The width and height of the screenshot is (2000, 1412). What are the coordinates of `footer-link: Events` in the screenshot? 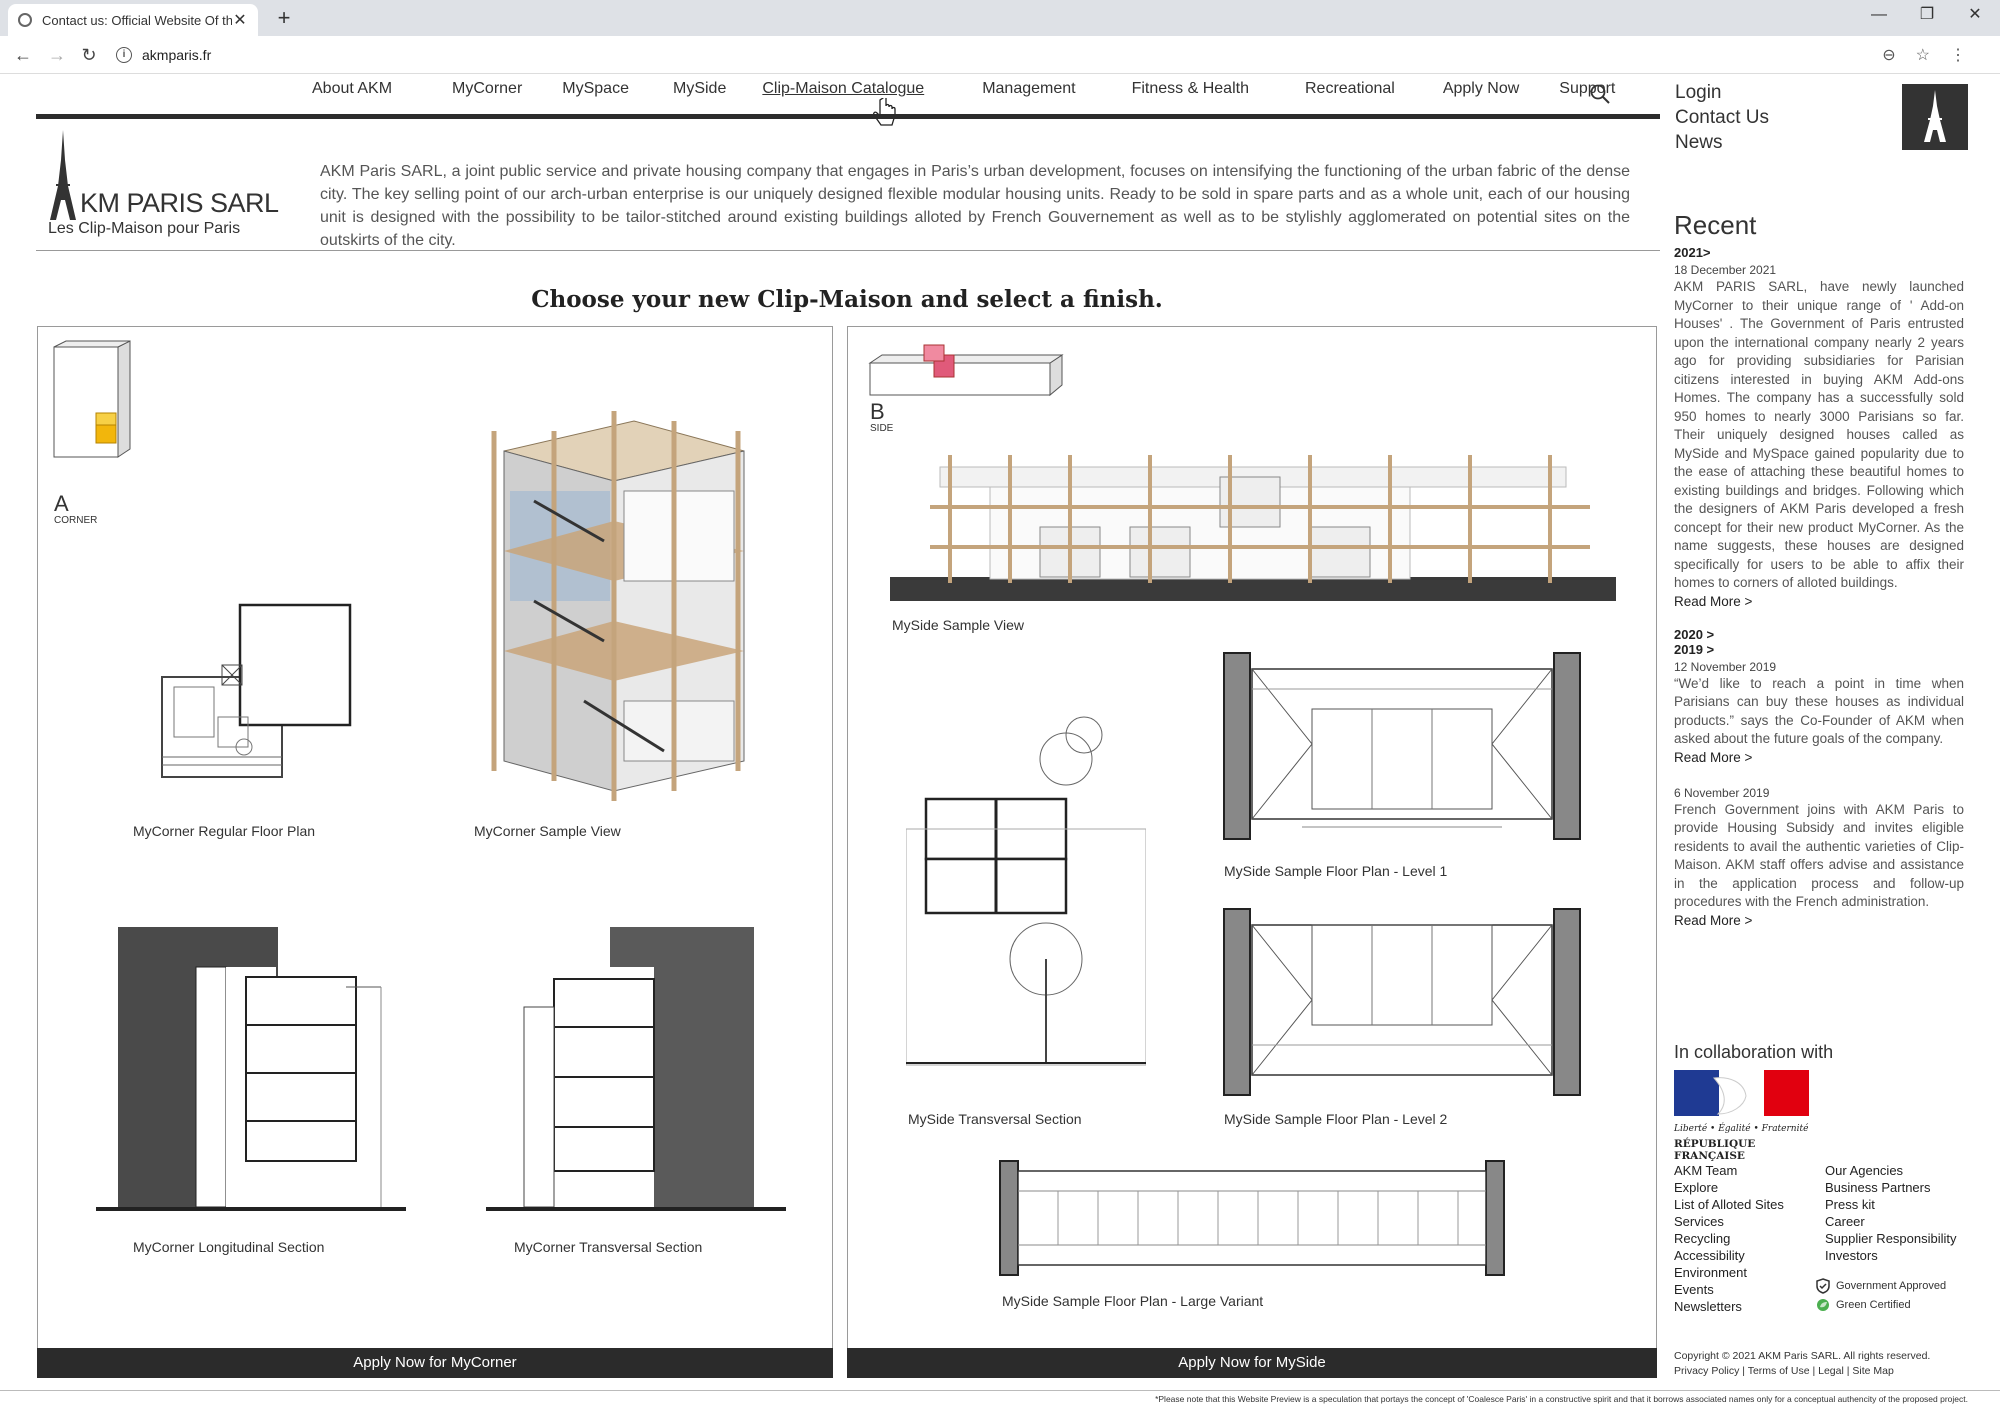 It's located at (1729, 1289).